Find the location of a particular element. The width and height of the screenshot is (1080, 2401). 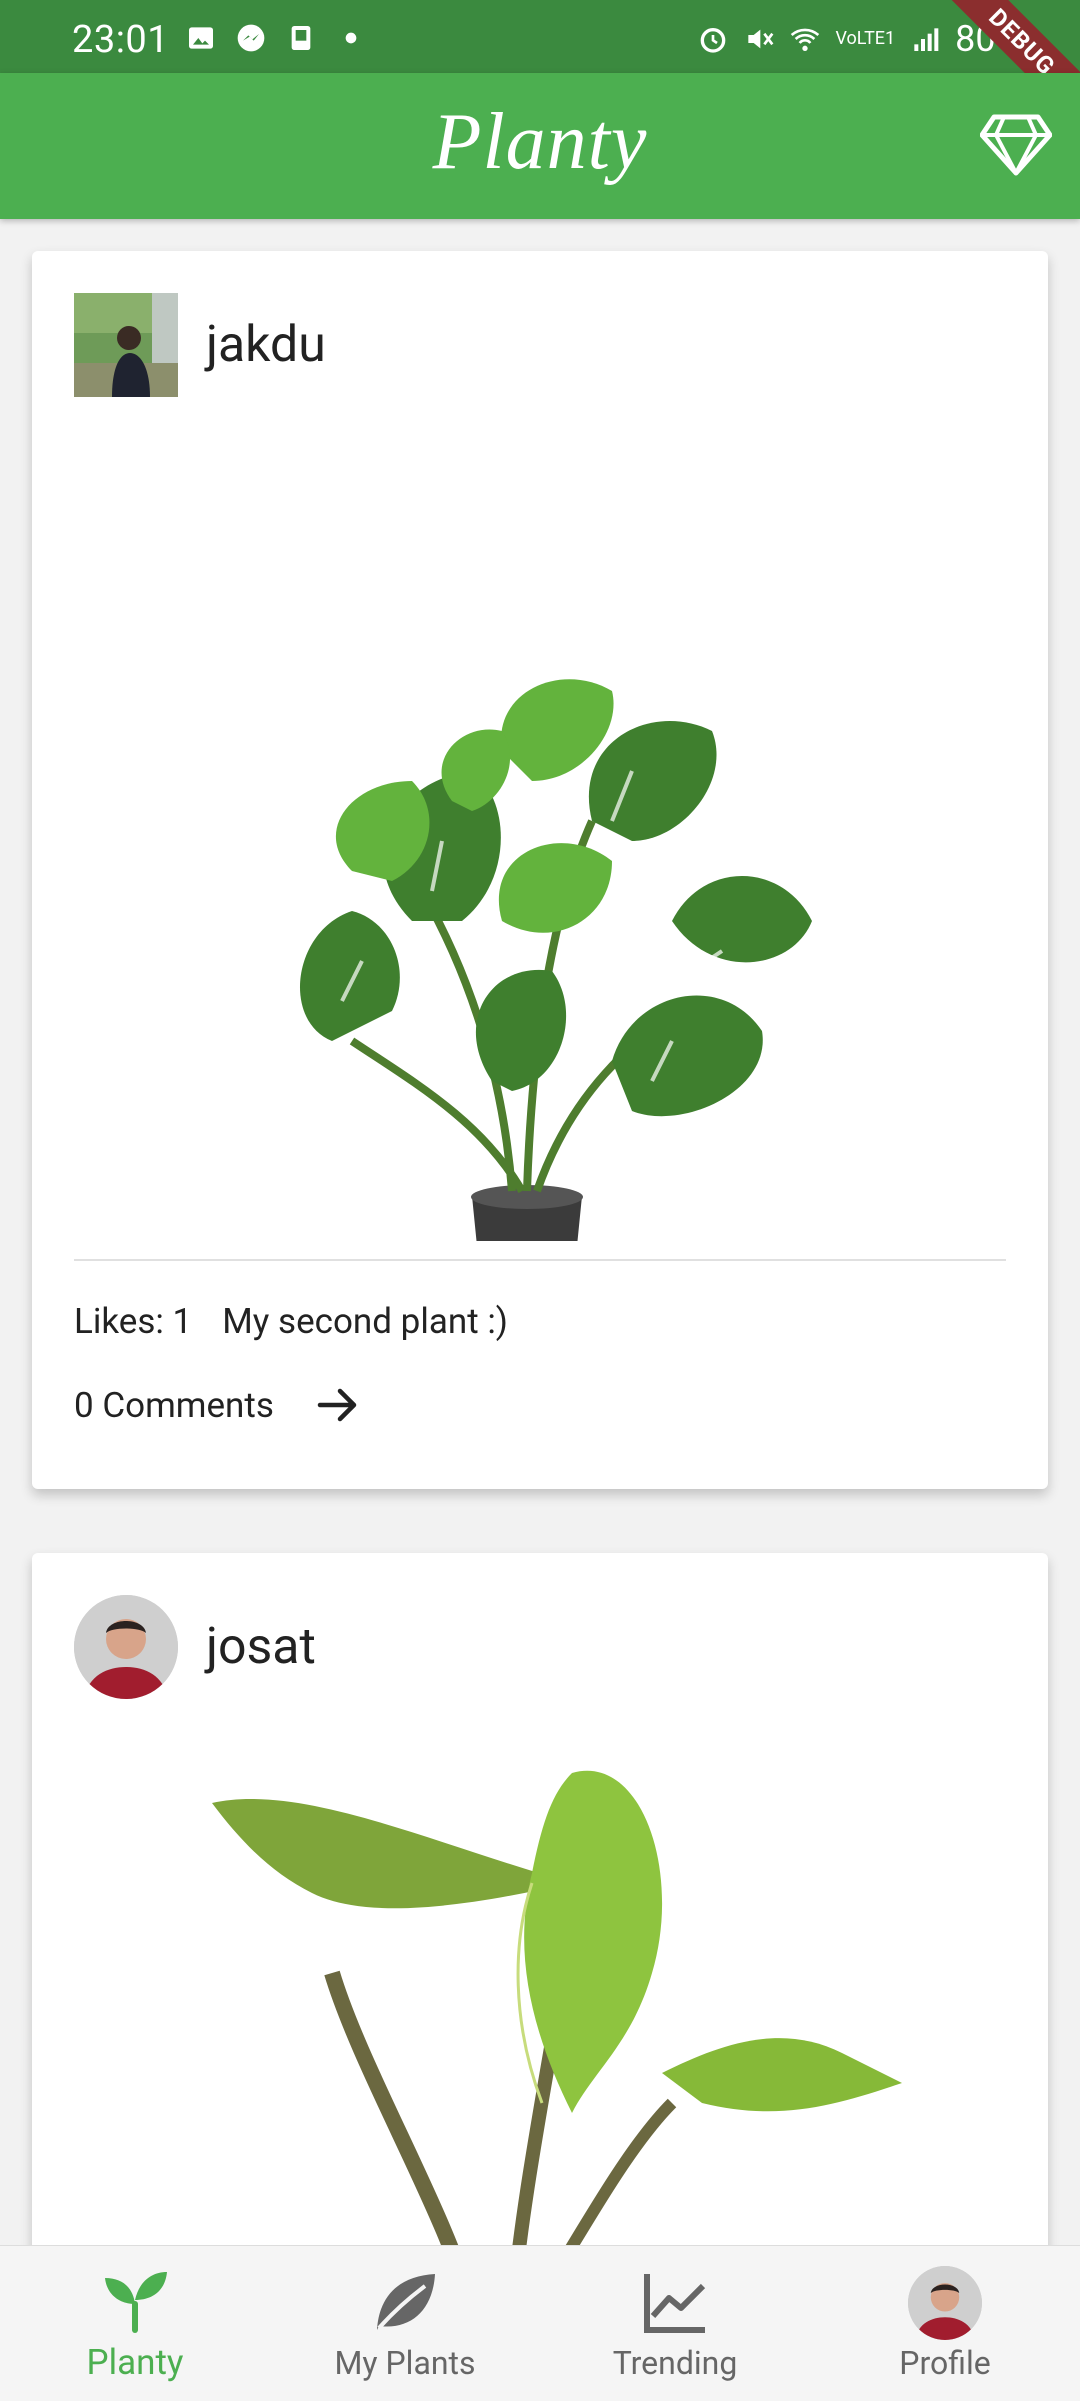

diamond-icon is located at coordinates (1016, 145).